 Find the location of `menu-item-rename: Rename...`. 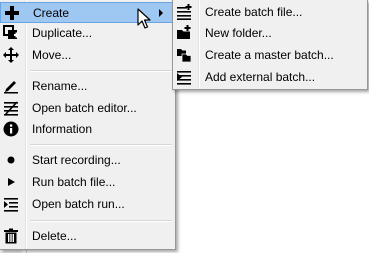

menu-item-rename: Rename... is located at coordinates (87, 86).